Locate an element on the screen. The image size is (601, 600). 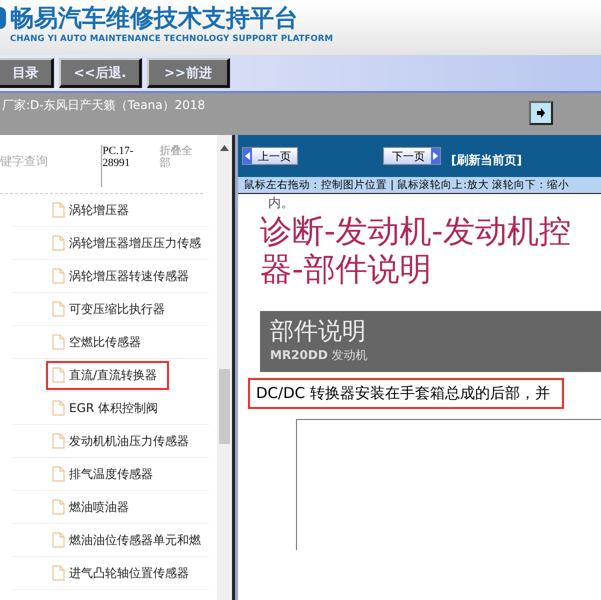
tree-item: 空燃比传感器 is located at coordinates (110, 342).